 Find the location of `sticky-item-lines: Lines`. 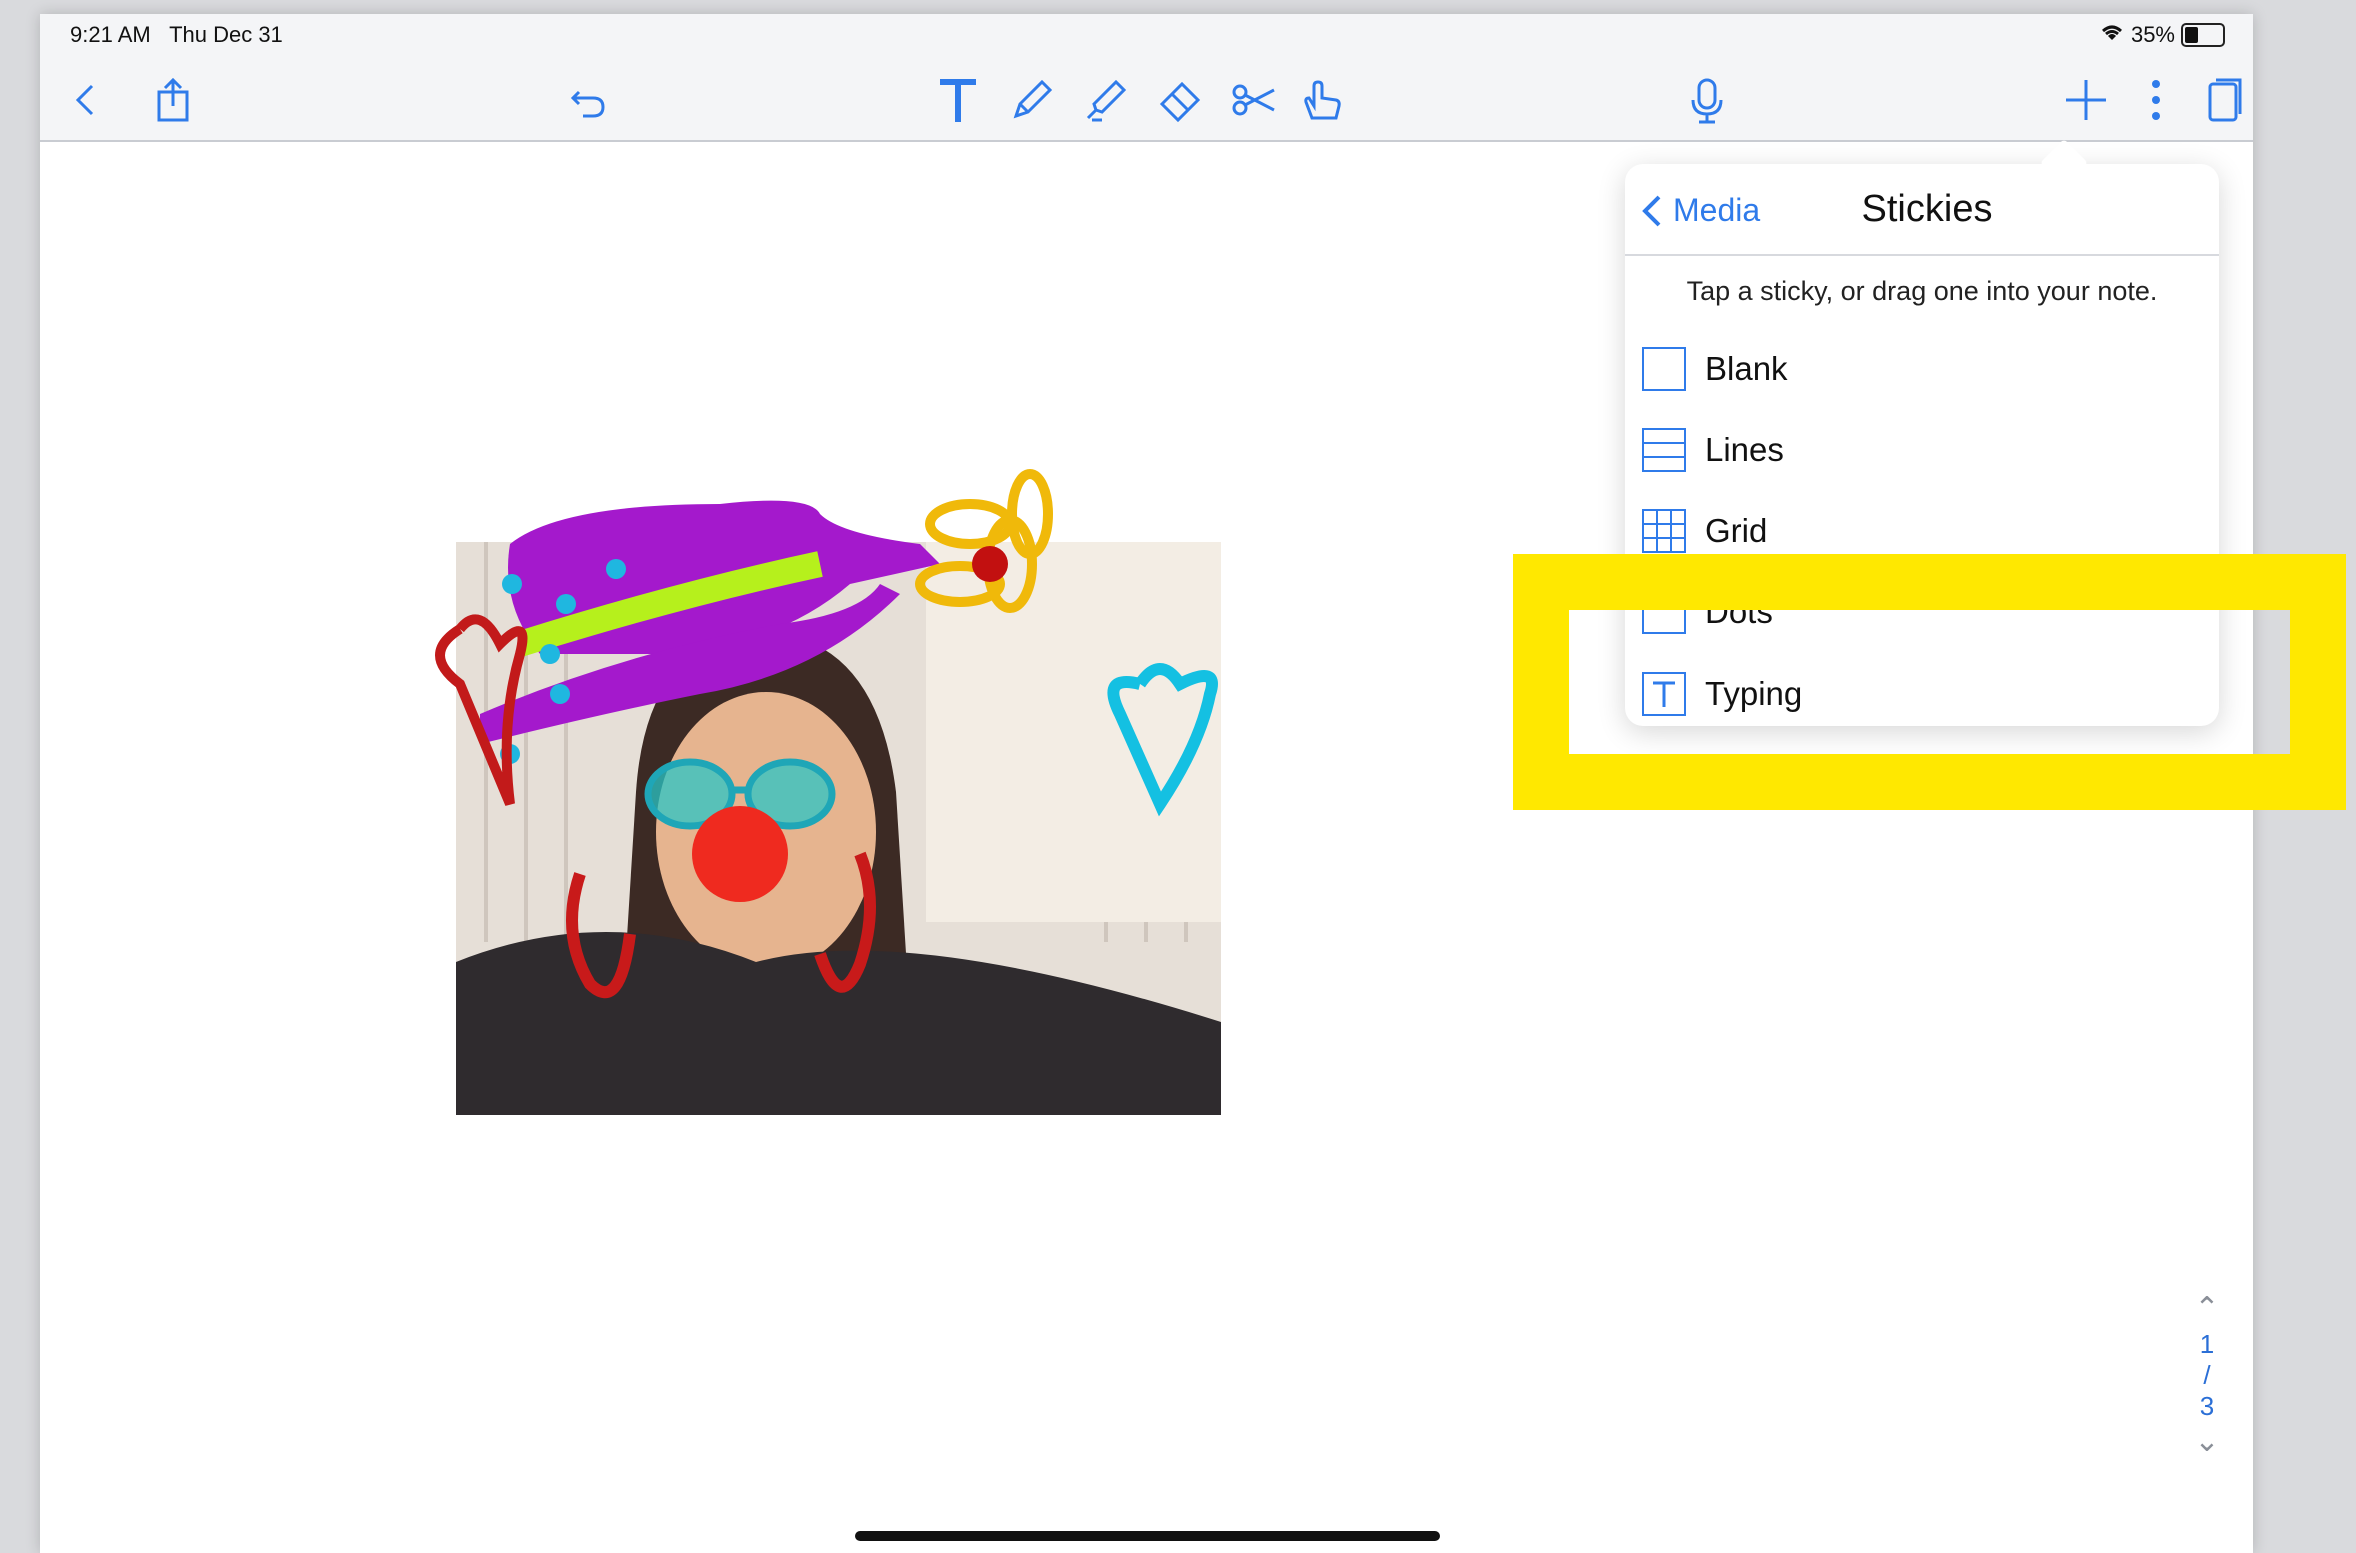

sticky-item-lines: Lines is located at coordinates (1712, 450).